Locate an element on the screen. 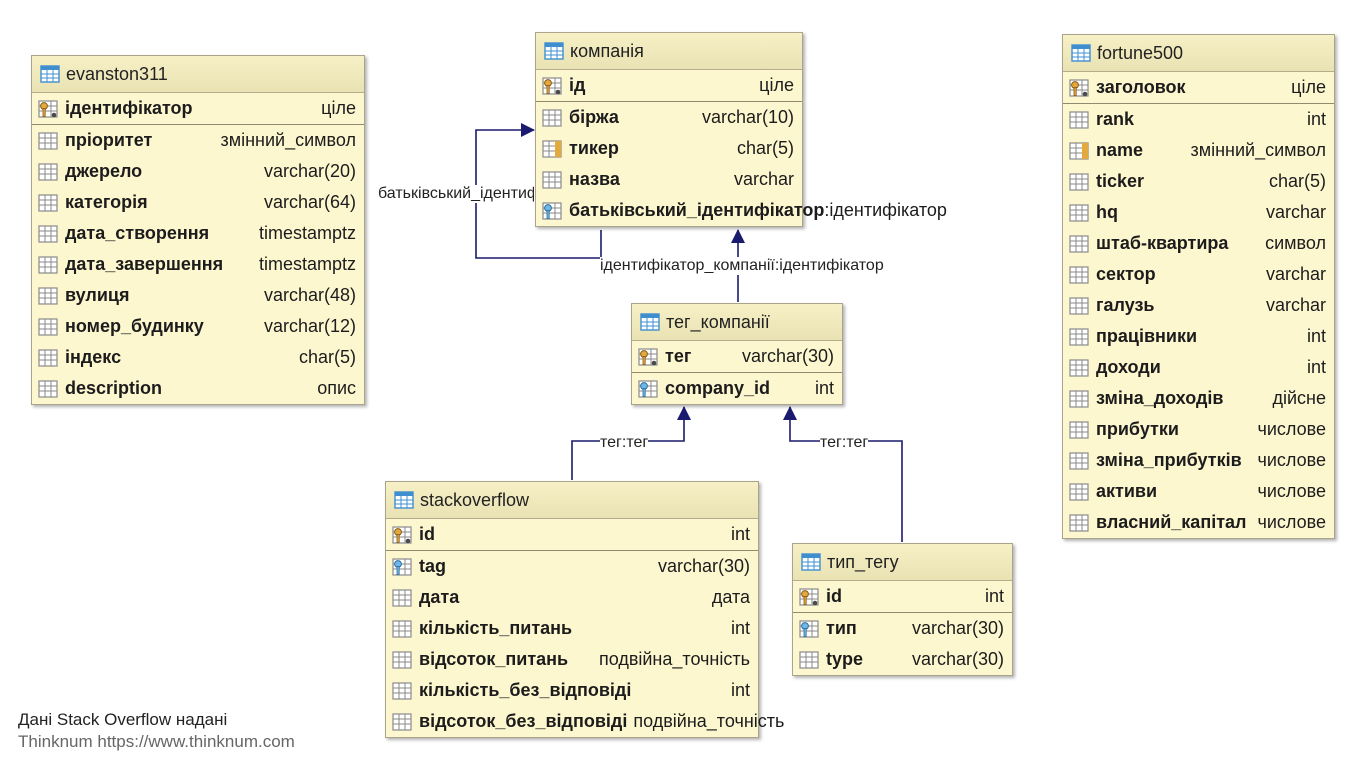 This screenshot has height=768, width=1365. column-row: заголовок ціле is located at coordinates (1198, 88).